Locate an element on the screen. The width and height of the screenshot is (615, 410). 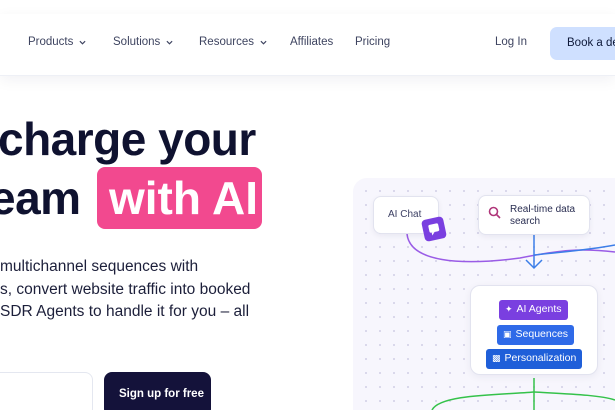
ai-agents-label: AI Agents is located at coordinates (539, 309).